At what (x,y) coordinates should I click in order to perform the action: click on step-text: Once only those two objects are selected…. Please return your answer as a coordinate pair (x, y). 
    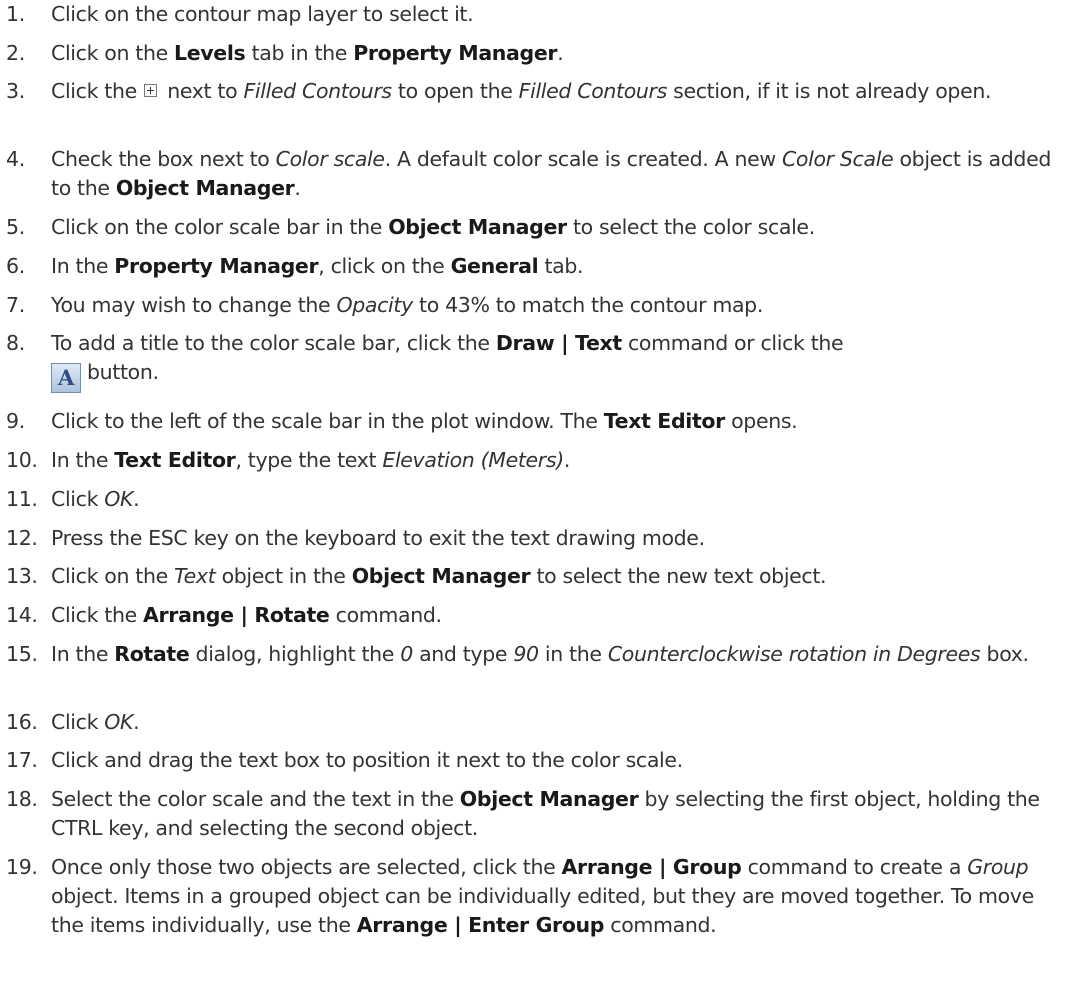
    Looking at the image, I should click on (557, 896).